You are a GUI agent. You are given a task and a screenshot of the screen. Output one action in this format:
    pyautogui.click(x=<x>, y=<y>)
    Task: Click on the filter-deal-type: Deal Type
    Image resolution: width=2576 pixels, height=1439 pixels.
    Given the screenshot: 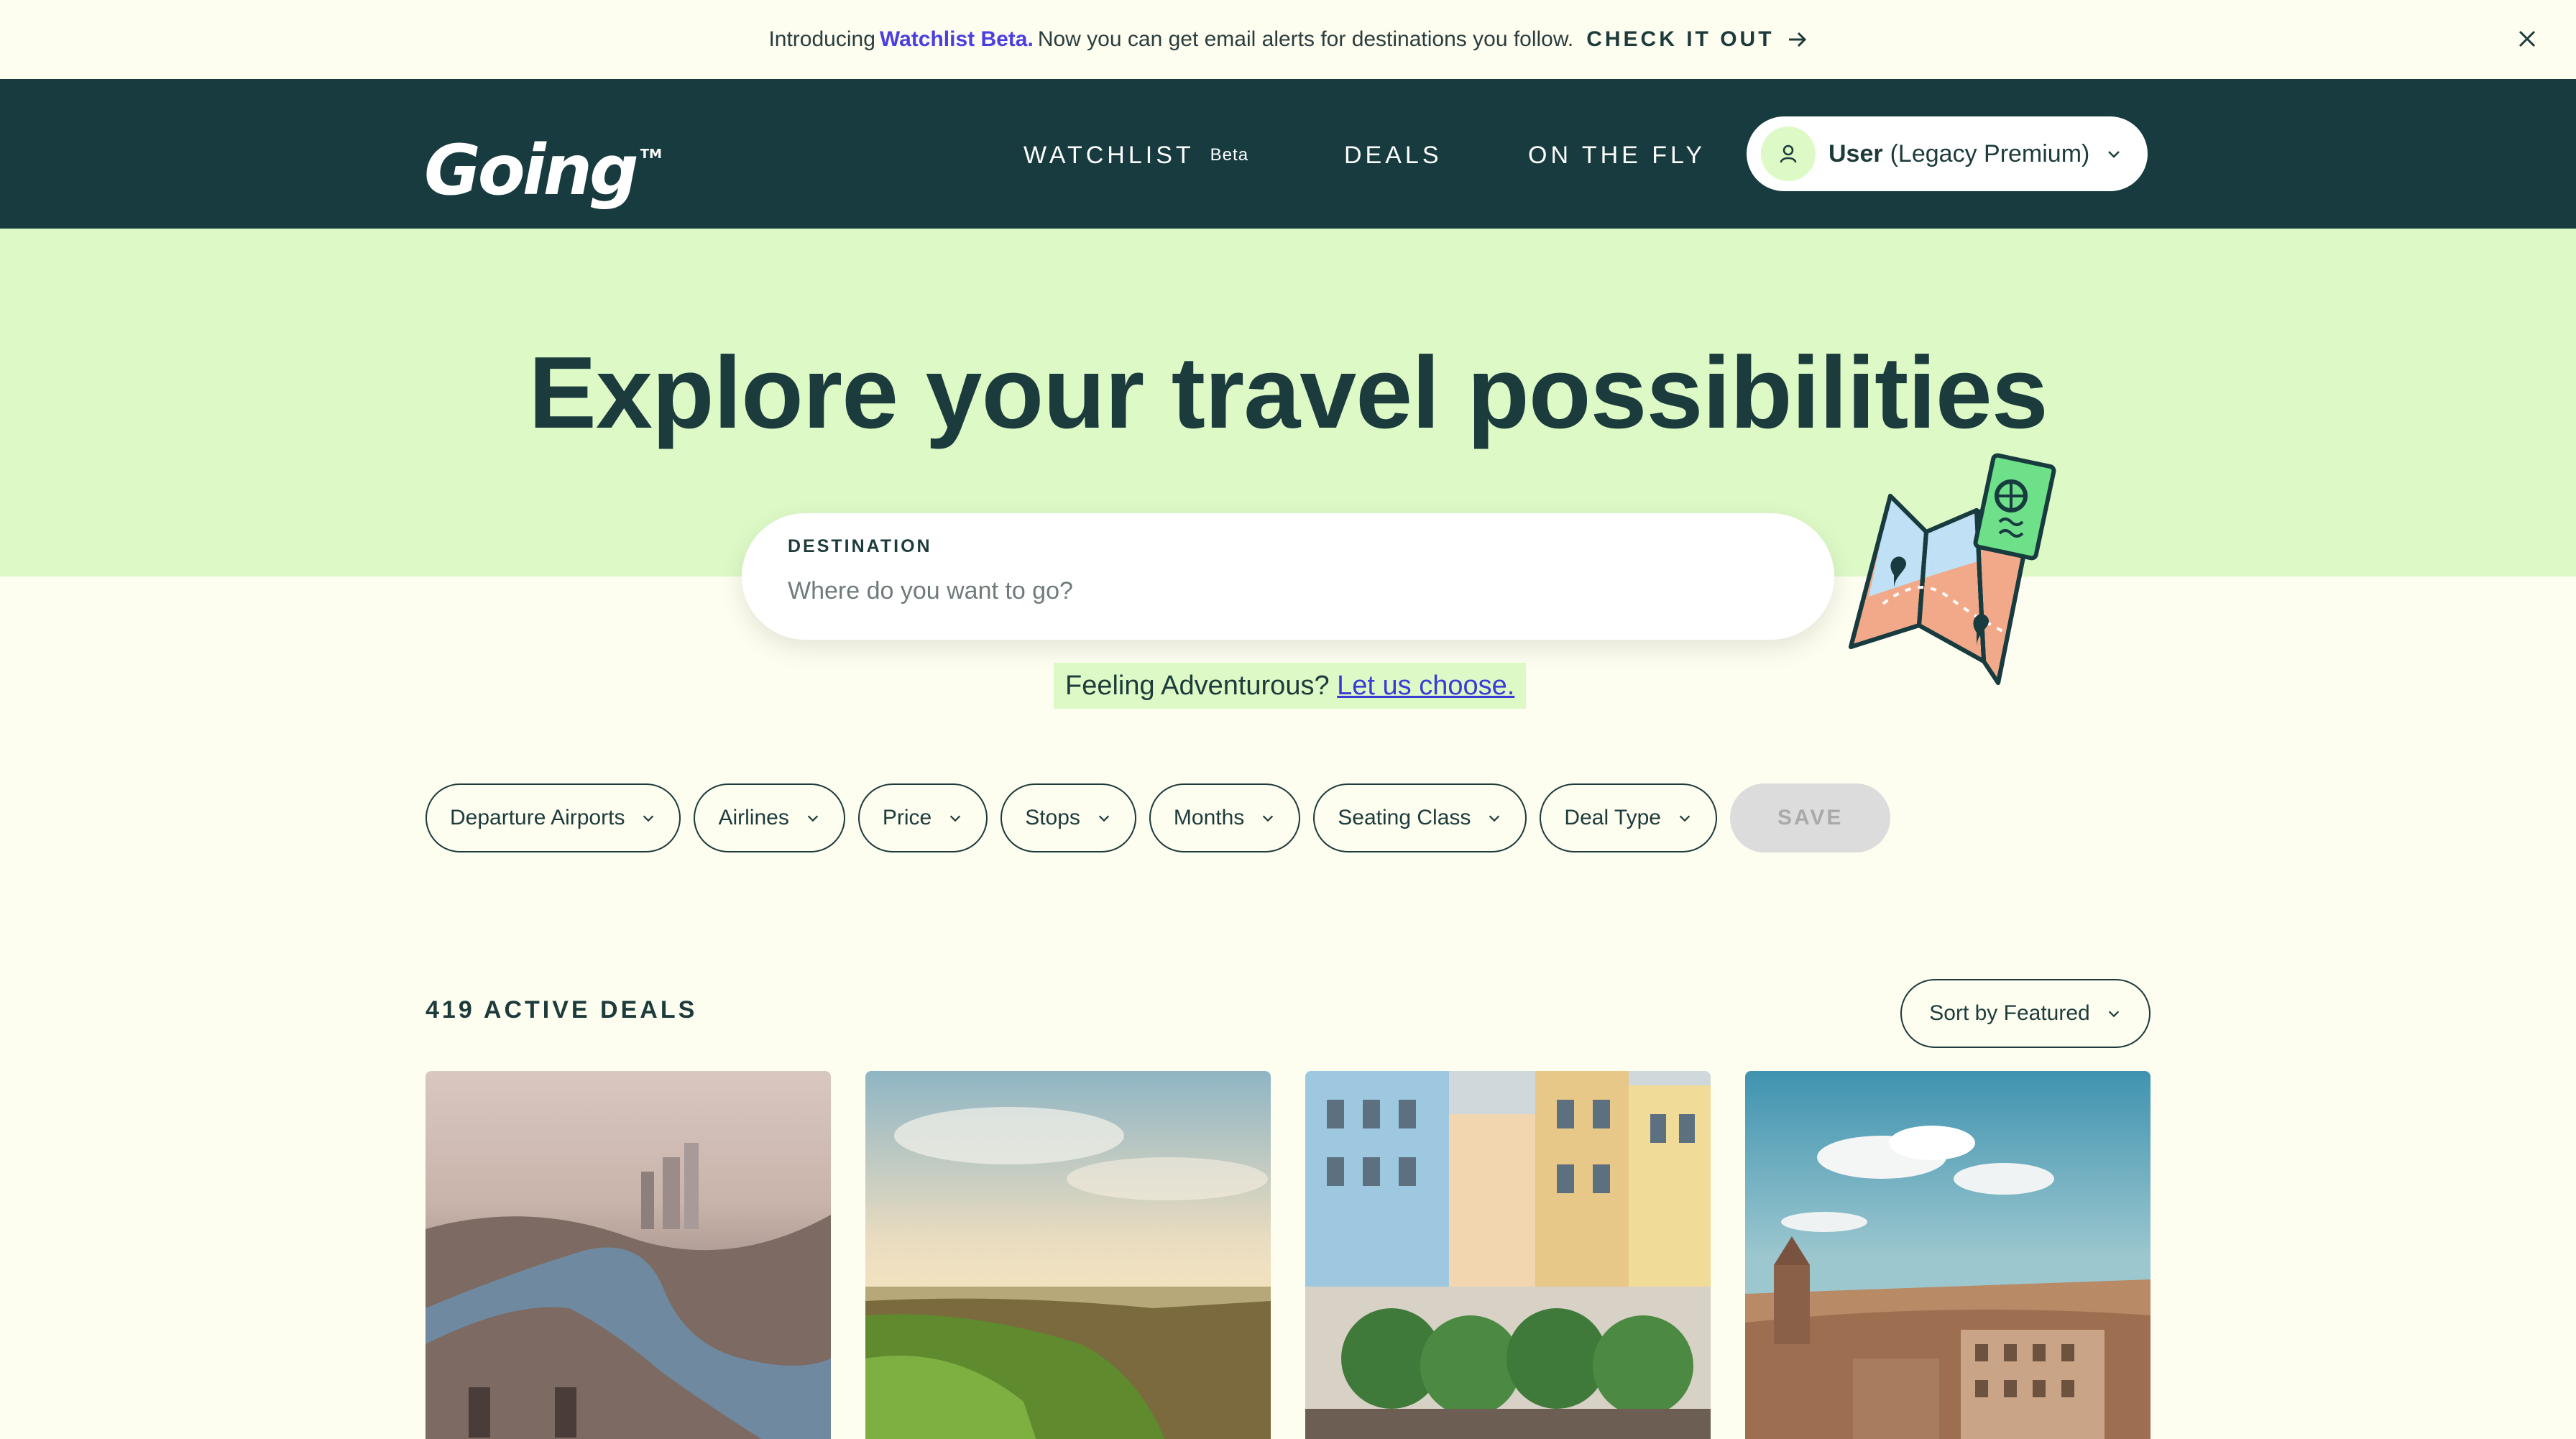 What is the action you would take?
    pyautogui.click(x=1628, y=818)
    